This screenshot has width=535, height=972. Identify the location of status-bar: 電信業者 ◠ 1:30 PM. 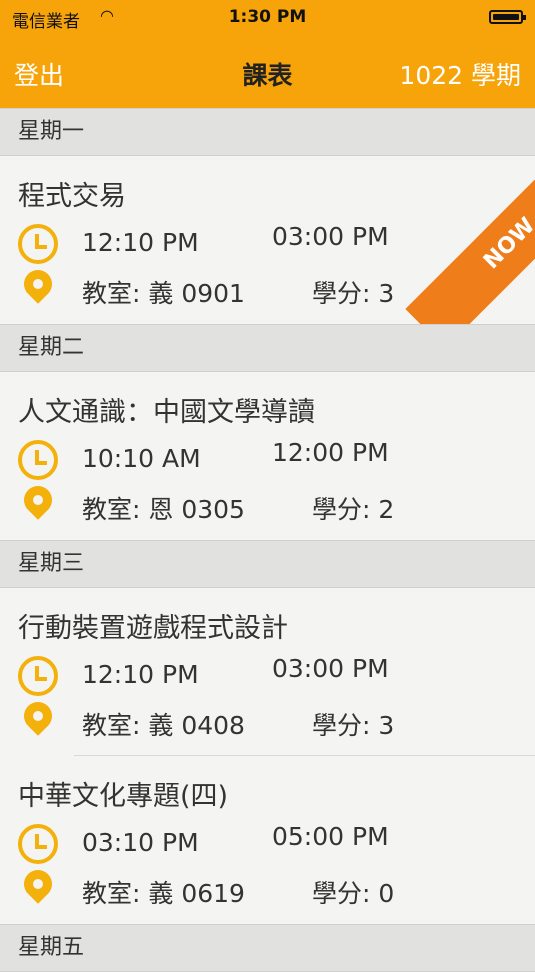
(267, 18).